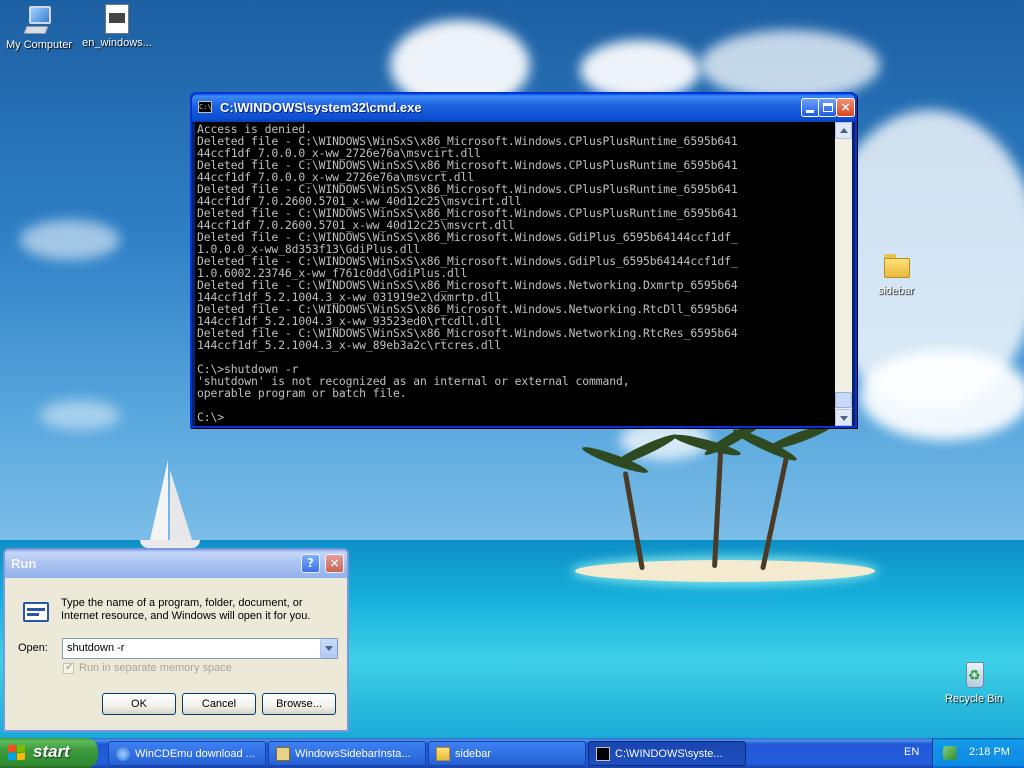  I want to click on start-label: start, so click(51, 751).